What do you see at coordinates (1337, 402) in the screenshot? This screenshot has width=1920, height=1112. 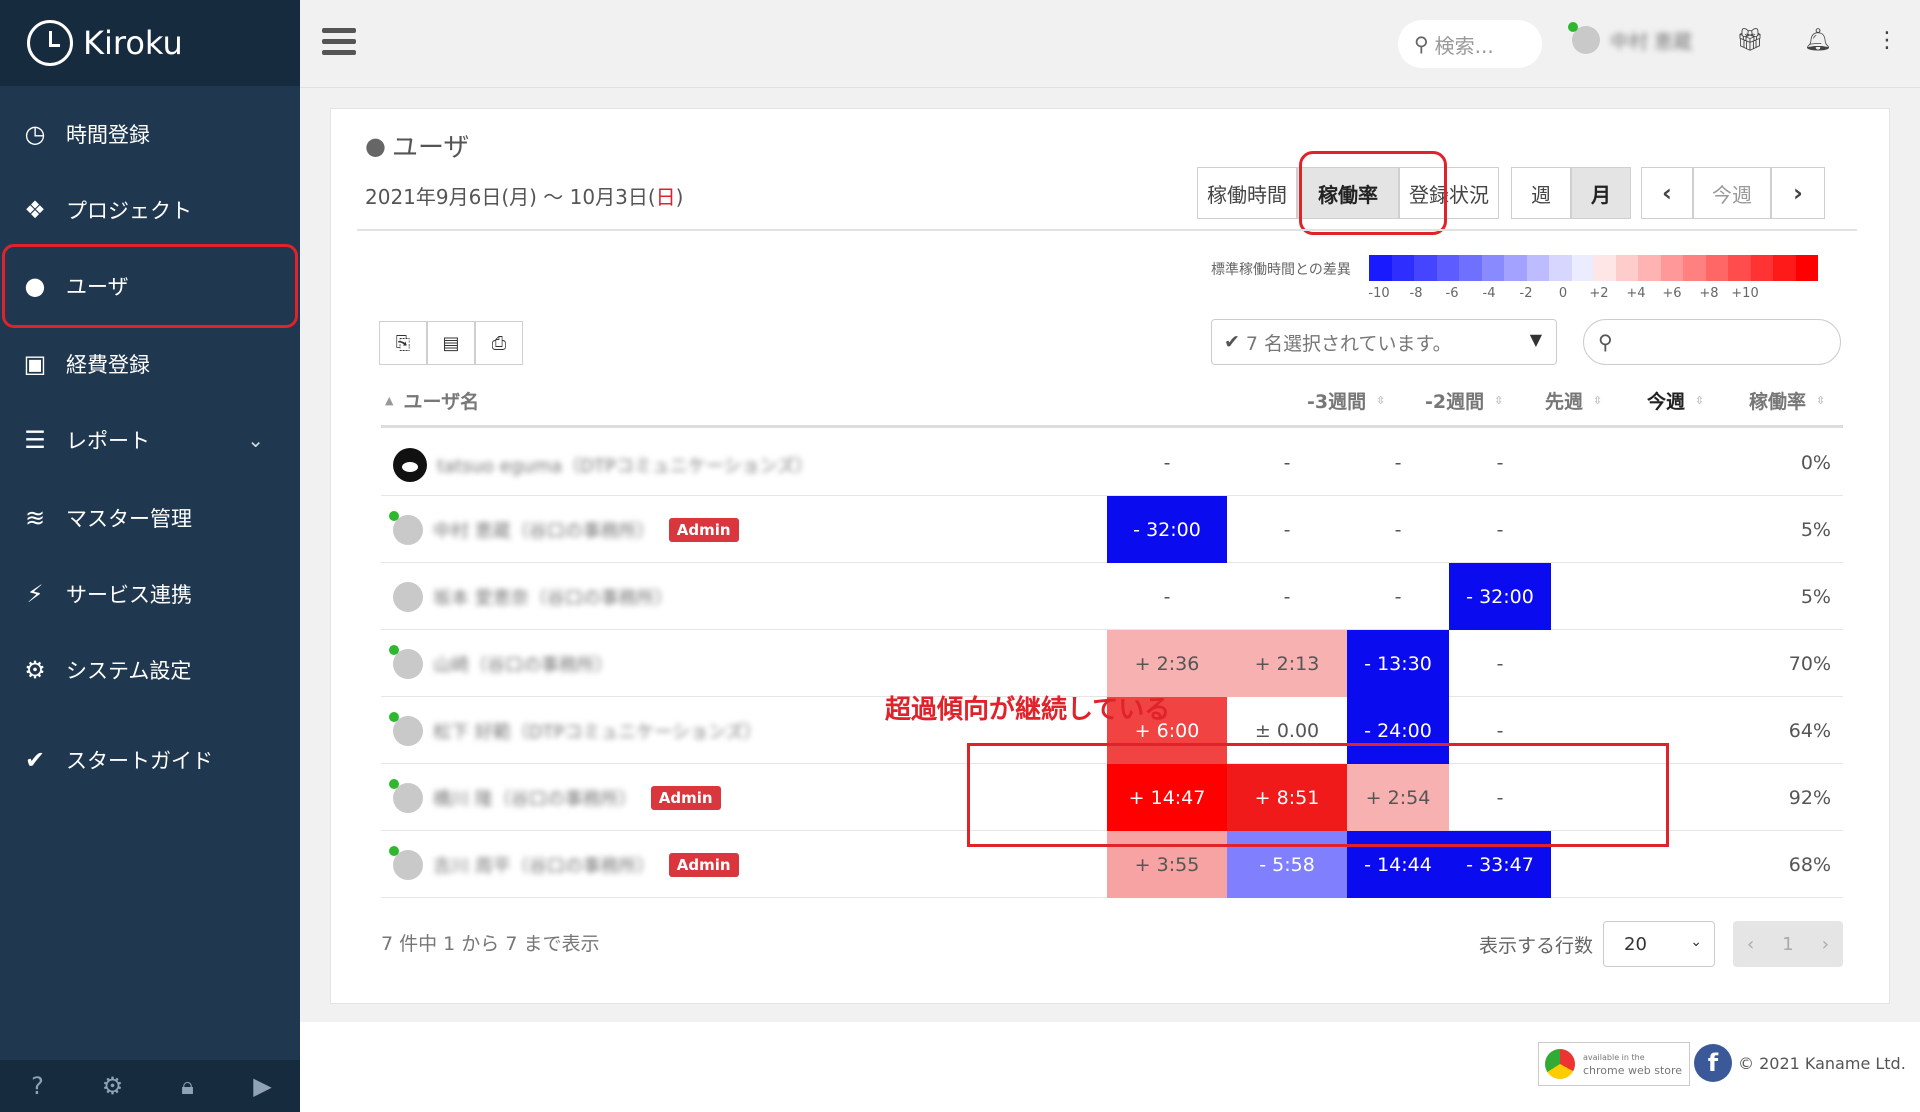 I see `column-header-label: -3週間` at bounding box center [1337, 402].